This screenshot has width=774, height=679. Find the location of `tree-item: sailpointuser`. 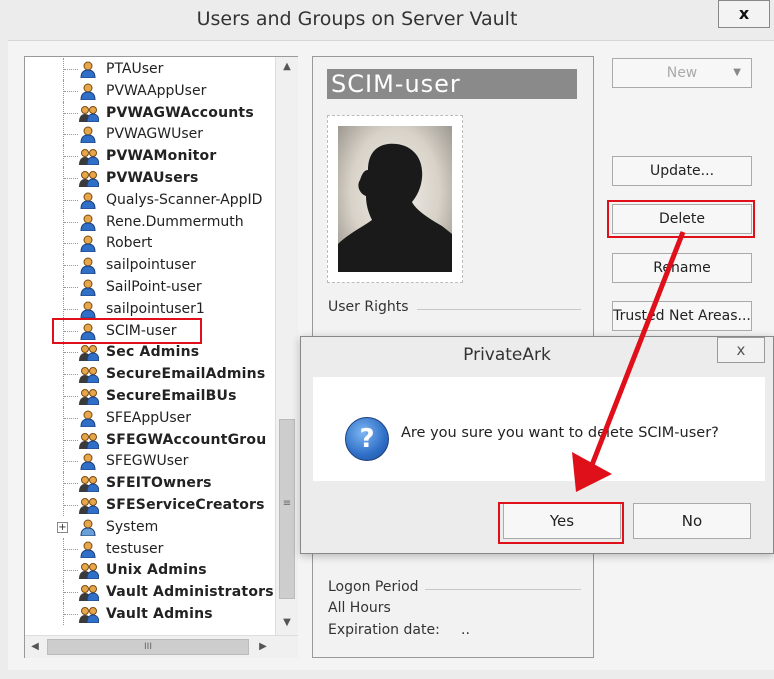

tree-item: sailpointuser is located at coordinates (150, 265).